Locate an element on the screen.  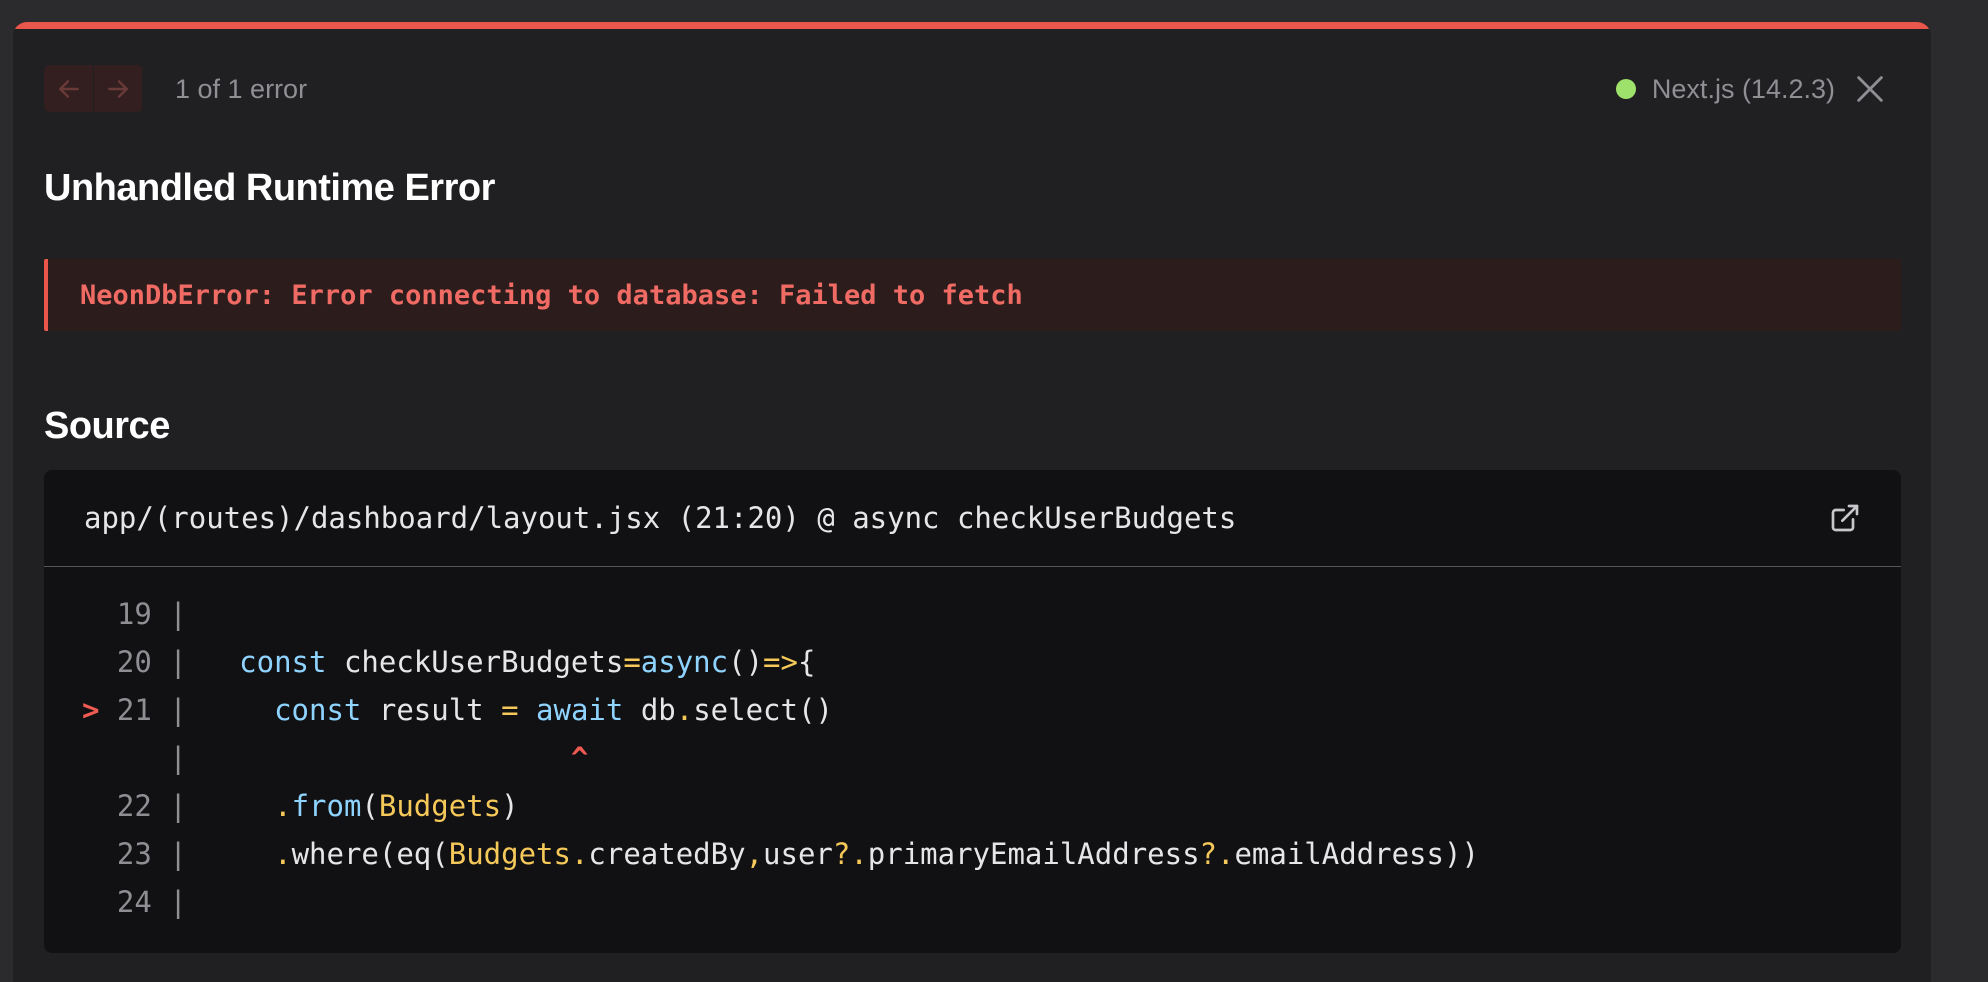
line-number is located at coordinates (125, 758).